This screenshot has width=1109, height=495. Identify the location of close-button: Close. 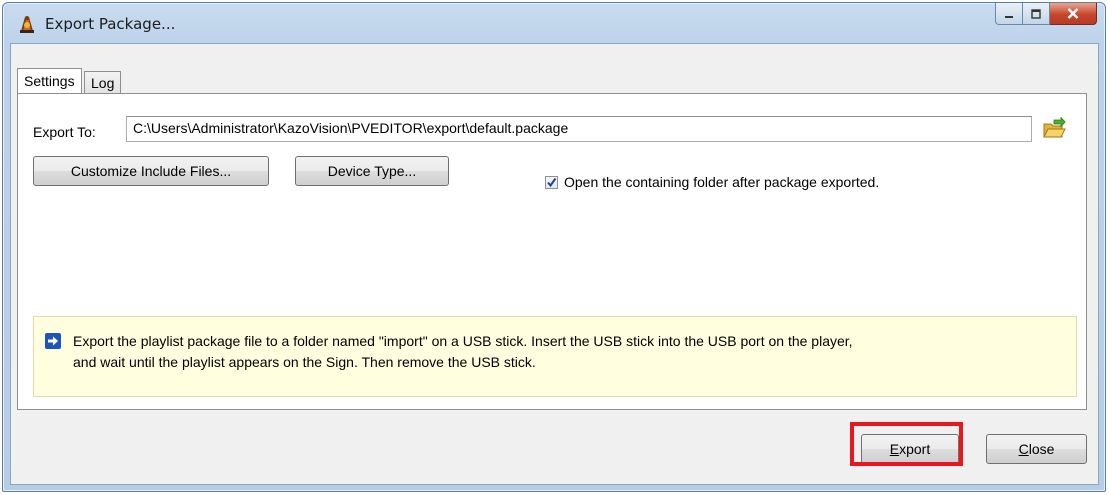
(1036, 449).